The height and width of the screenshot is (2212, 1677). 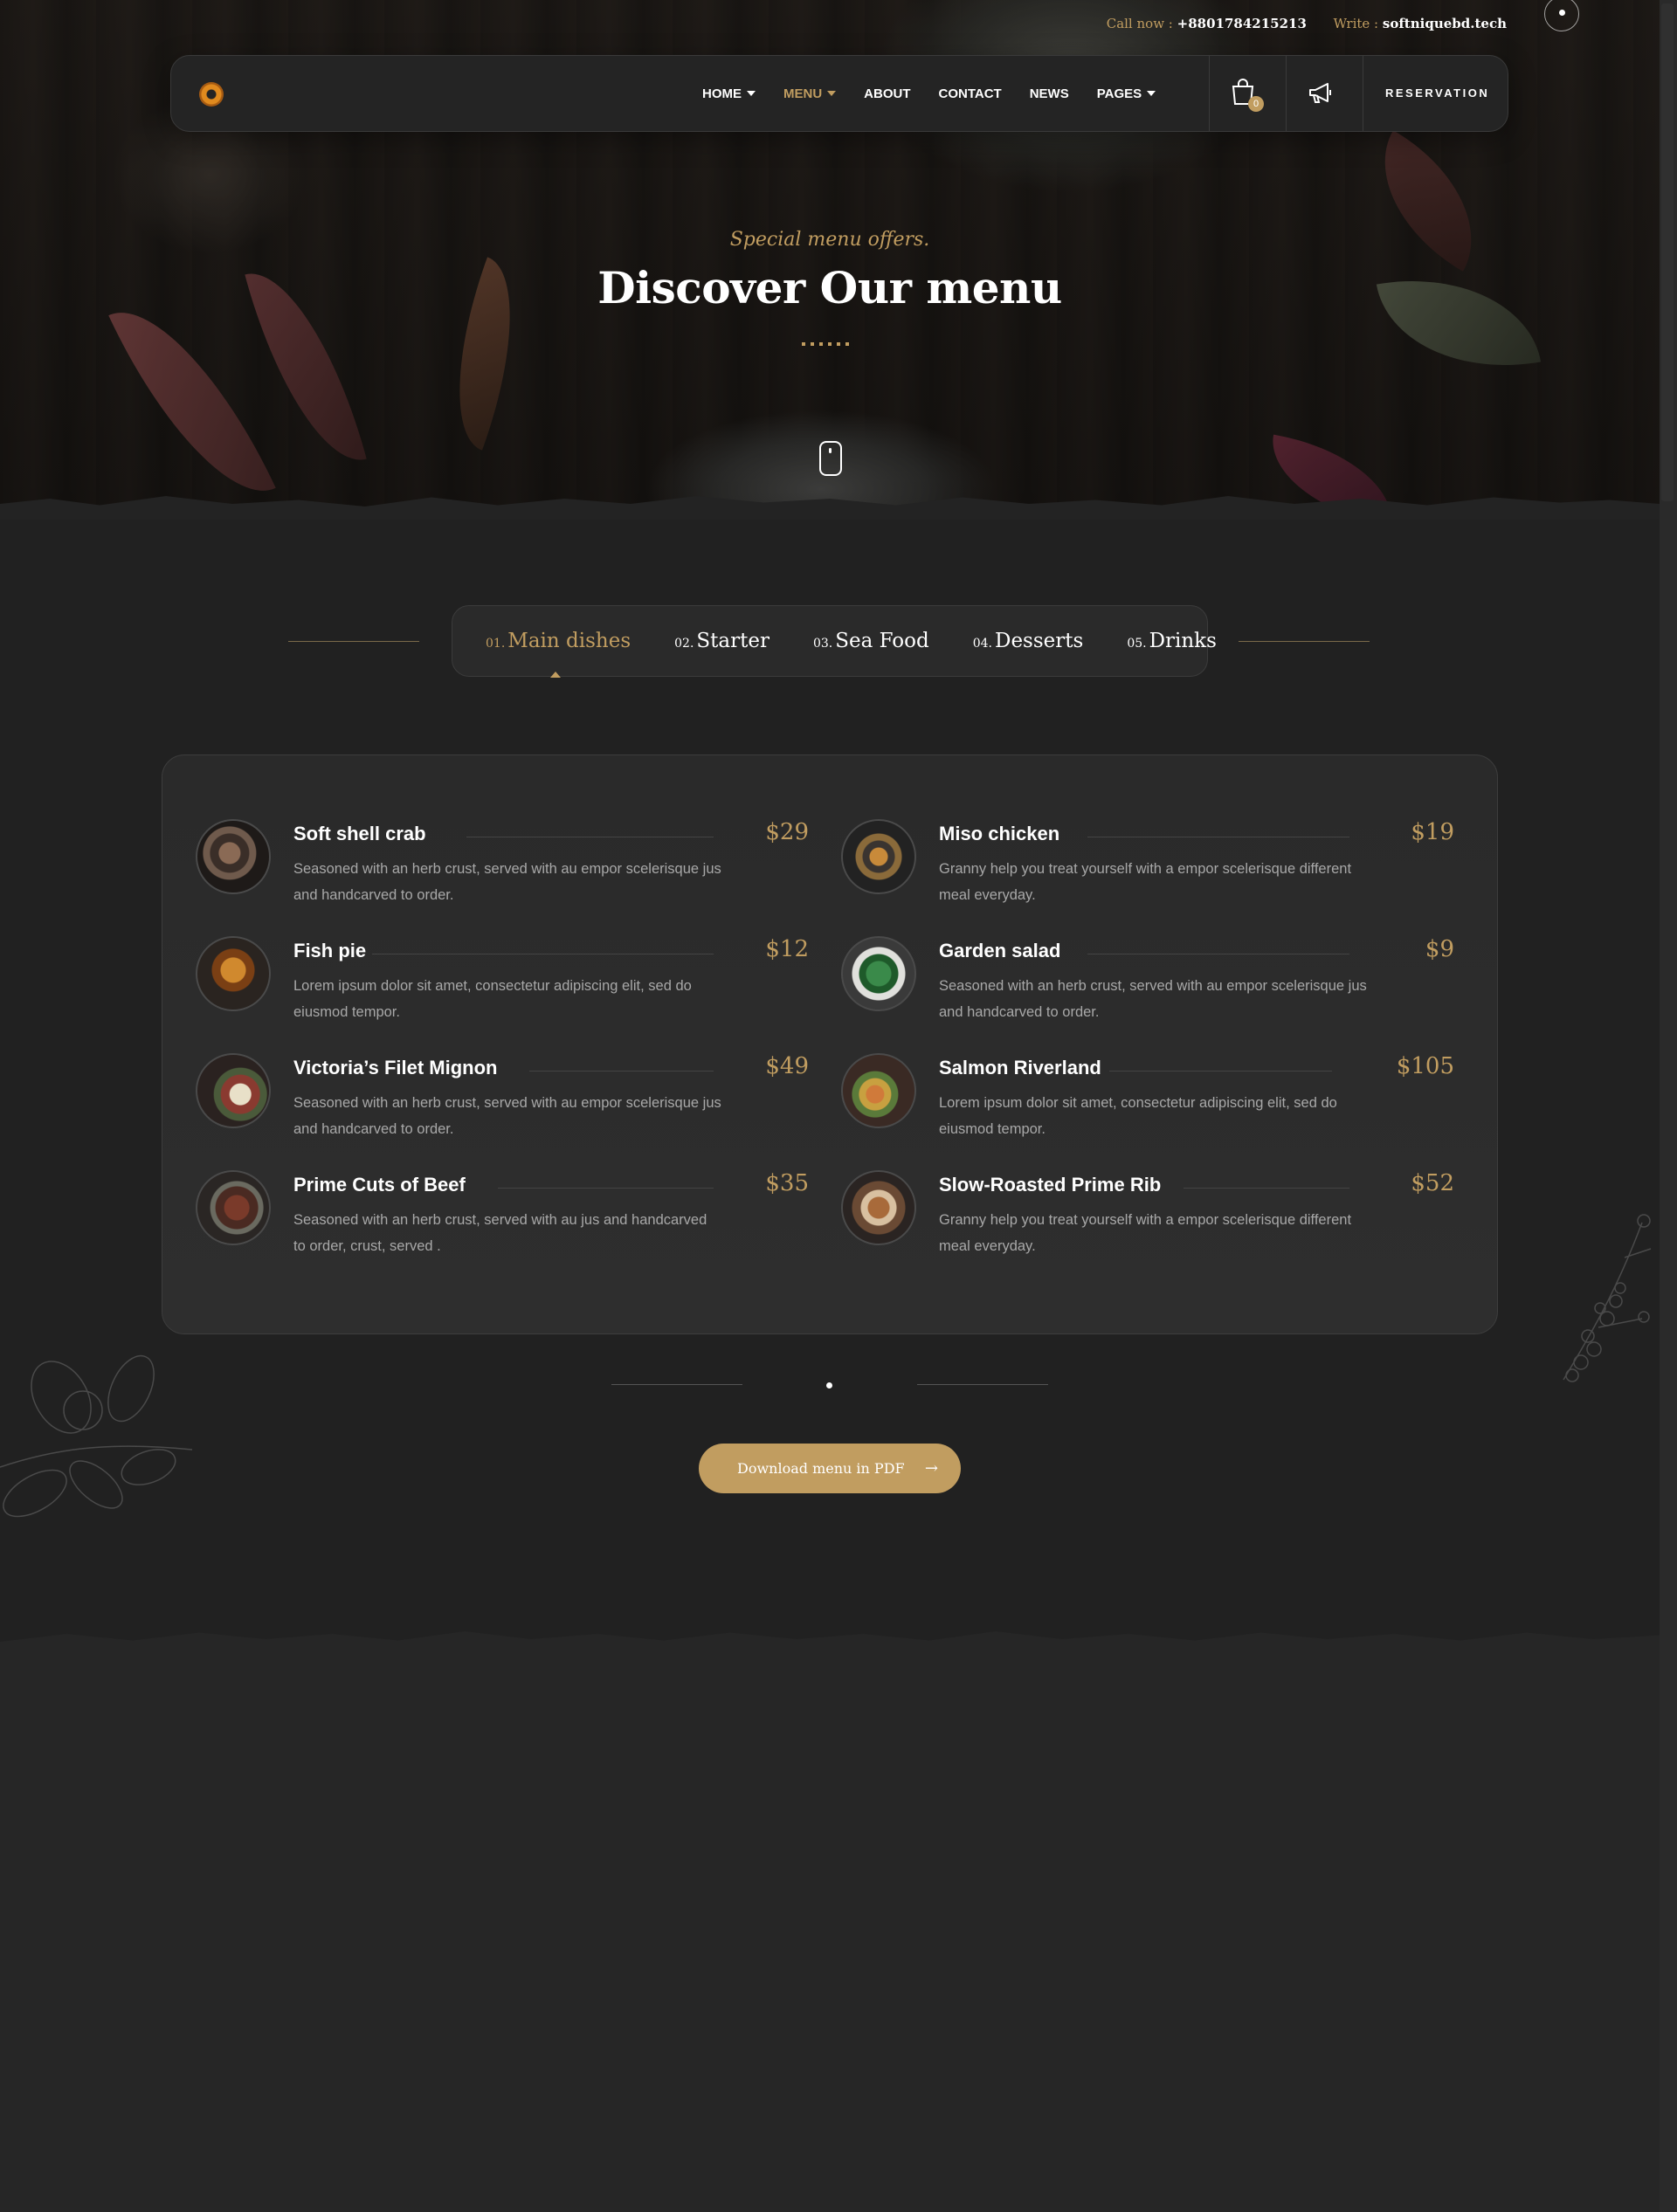 What do you see at coordinates (1256, 104) in the screenshot?
I see `cart-count-badge: 0` at bounding box center [1256, 104].